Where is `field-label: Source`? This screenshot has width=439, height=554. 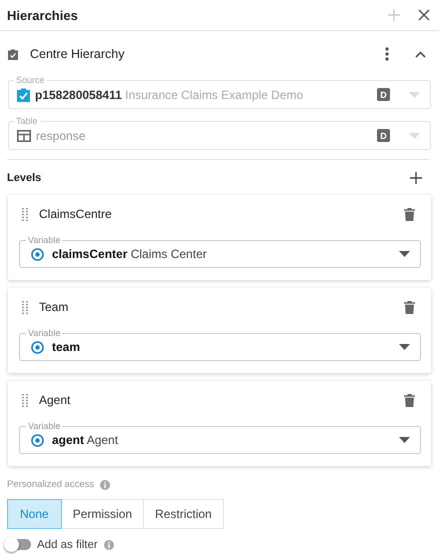
field-label: Source is located at coordinates (30, 80).